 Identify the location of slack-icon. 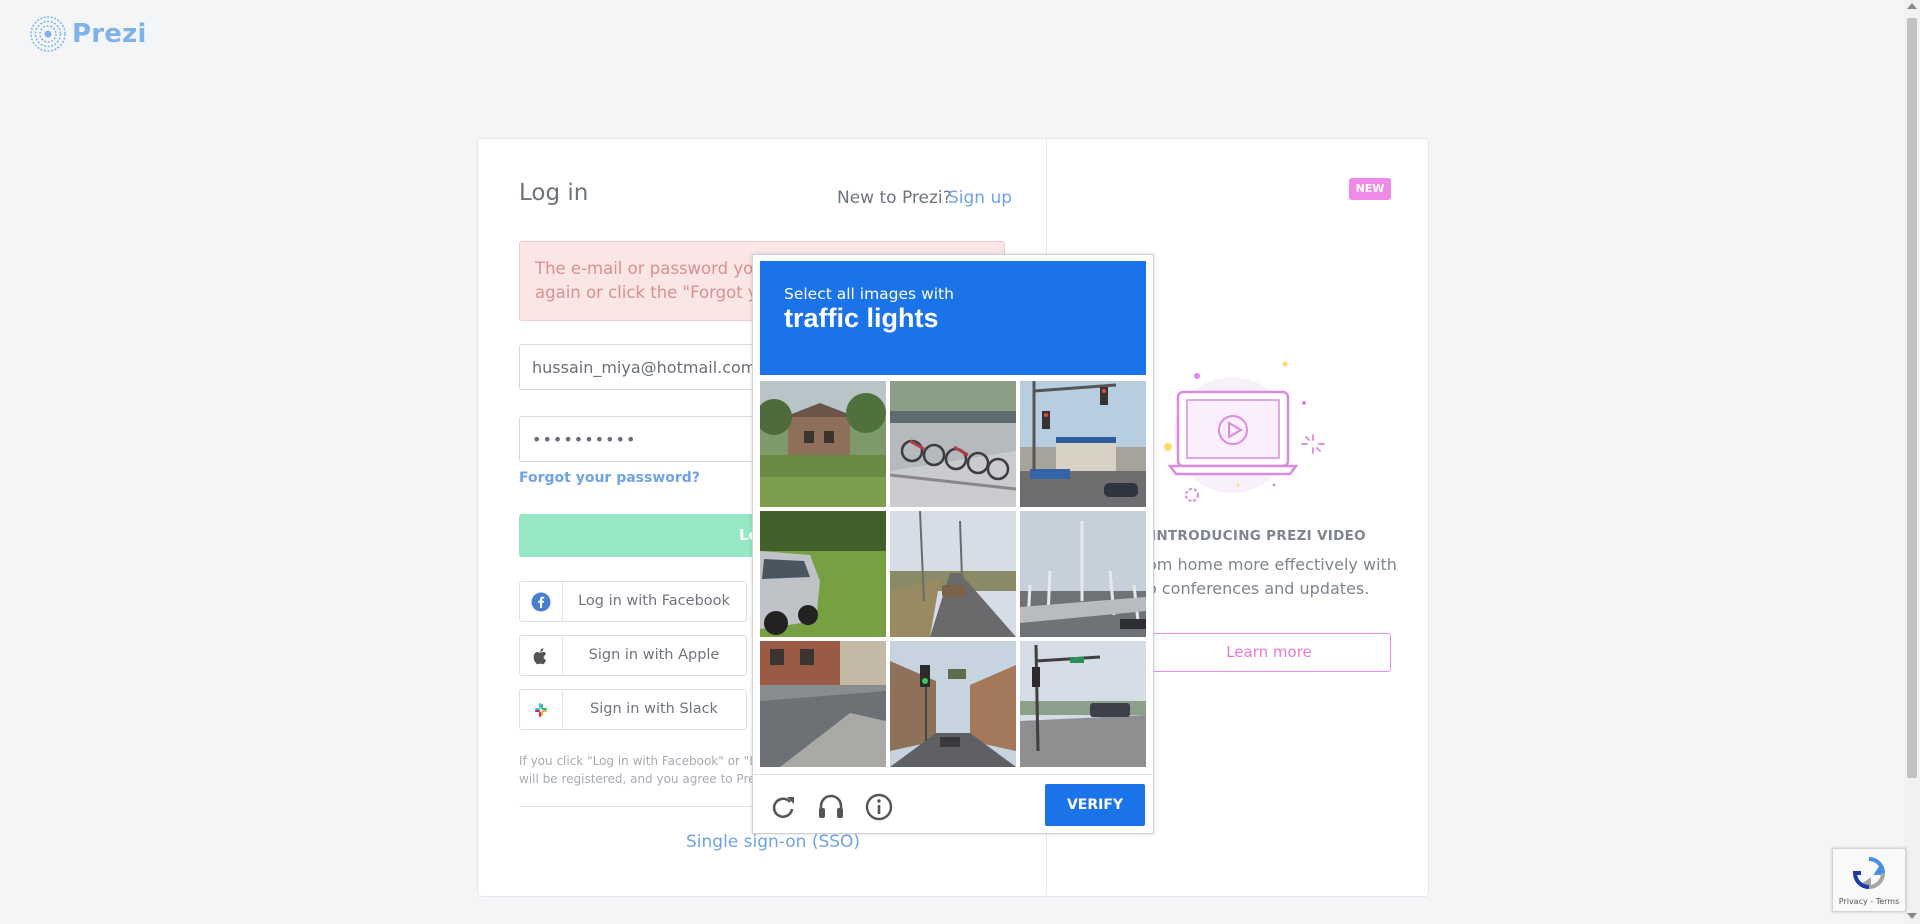
(541, 709).